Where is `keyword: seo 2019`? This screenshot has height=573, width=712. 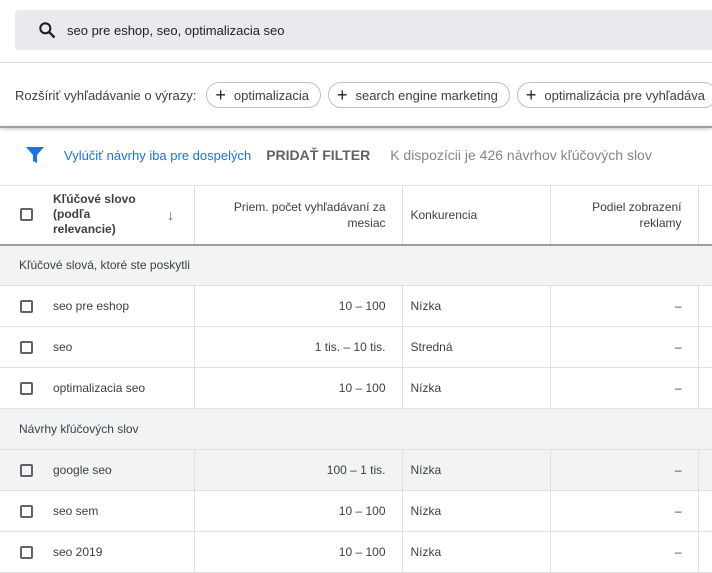 keyword: seo 2019 is located at coordinates (78, 552).